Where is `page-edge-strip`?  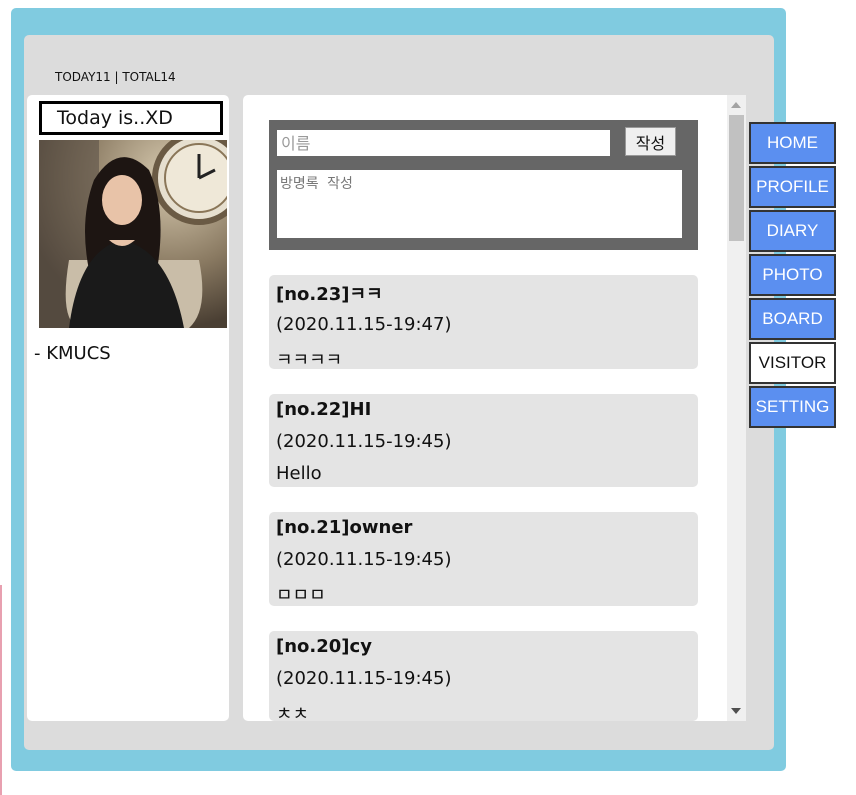 page-edge-strip is located at coordinates (1, 690).